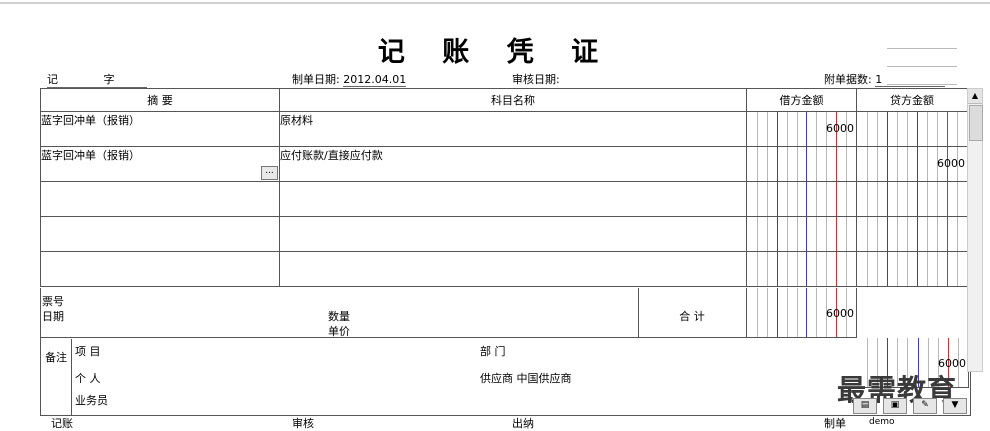 This screenshot has height=431, width=990. Describe the element at coordinates (303, 423) in the screenshot. I see `auditor-label: 审核` at that location.